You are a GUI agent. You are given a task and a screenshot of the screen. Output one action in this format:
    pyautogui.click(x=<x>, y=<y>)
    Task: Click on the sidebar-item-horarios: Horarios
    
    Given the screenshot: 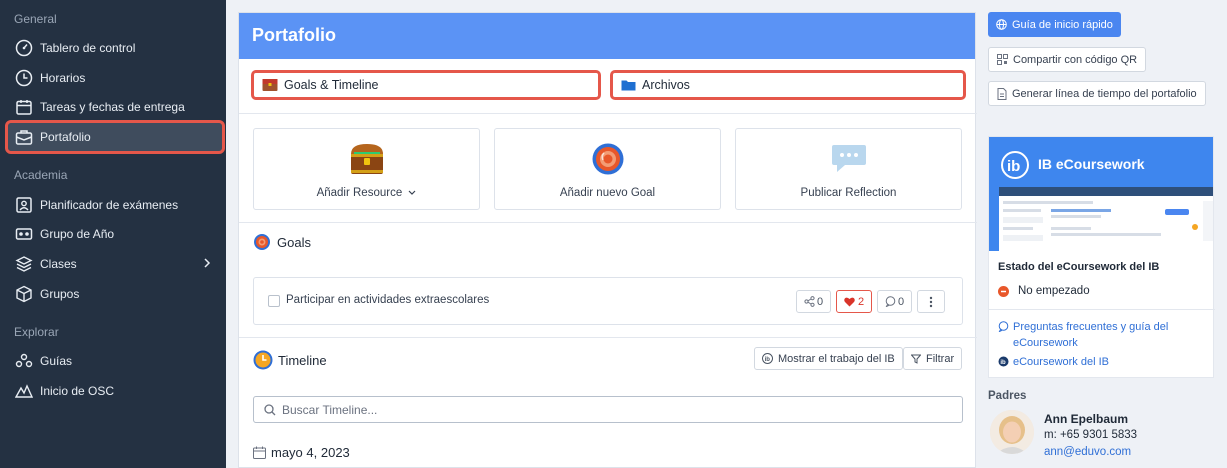 What is the action you would take?
    pyautogui.click(x=115, y=78)
    